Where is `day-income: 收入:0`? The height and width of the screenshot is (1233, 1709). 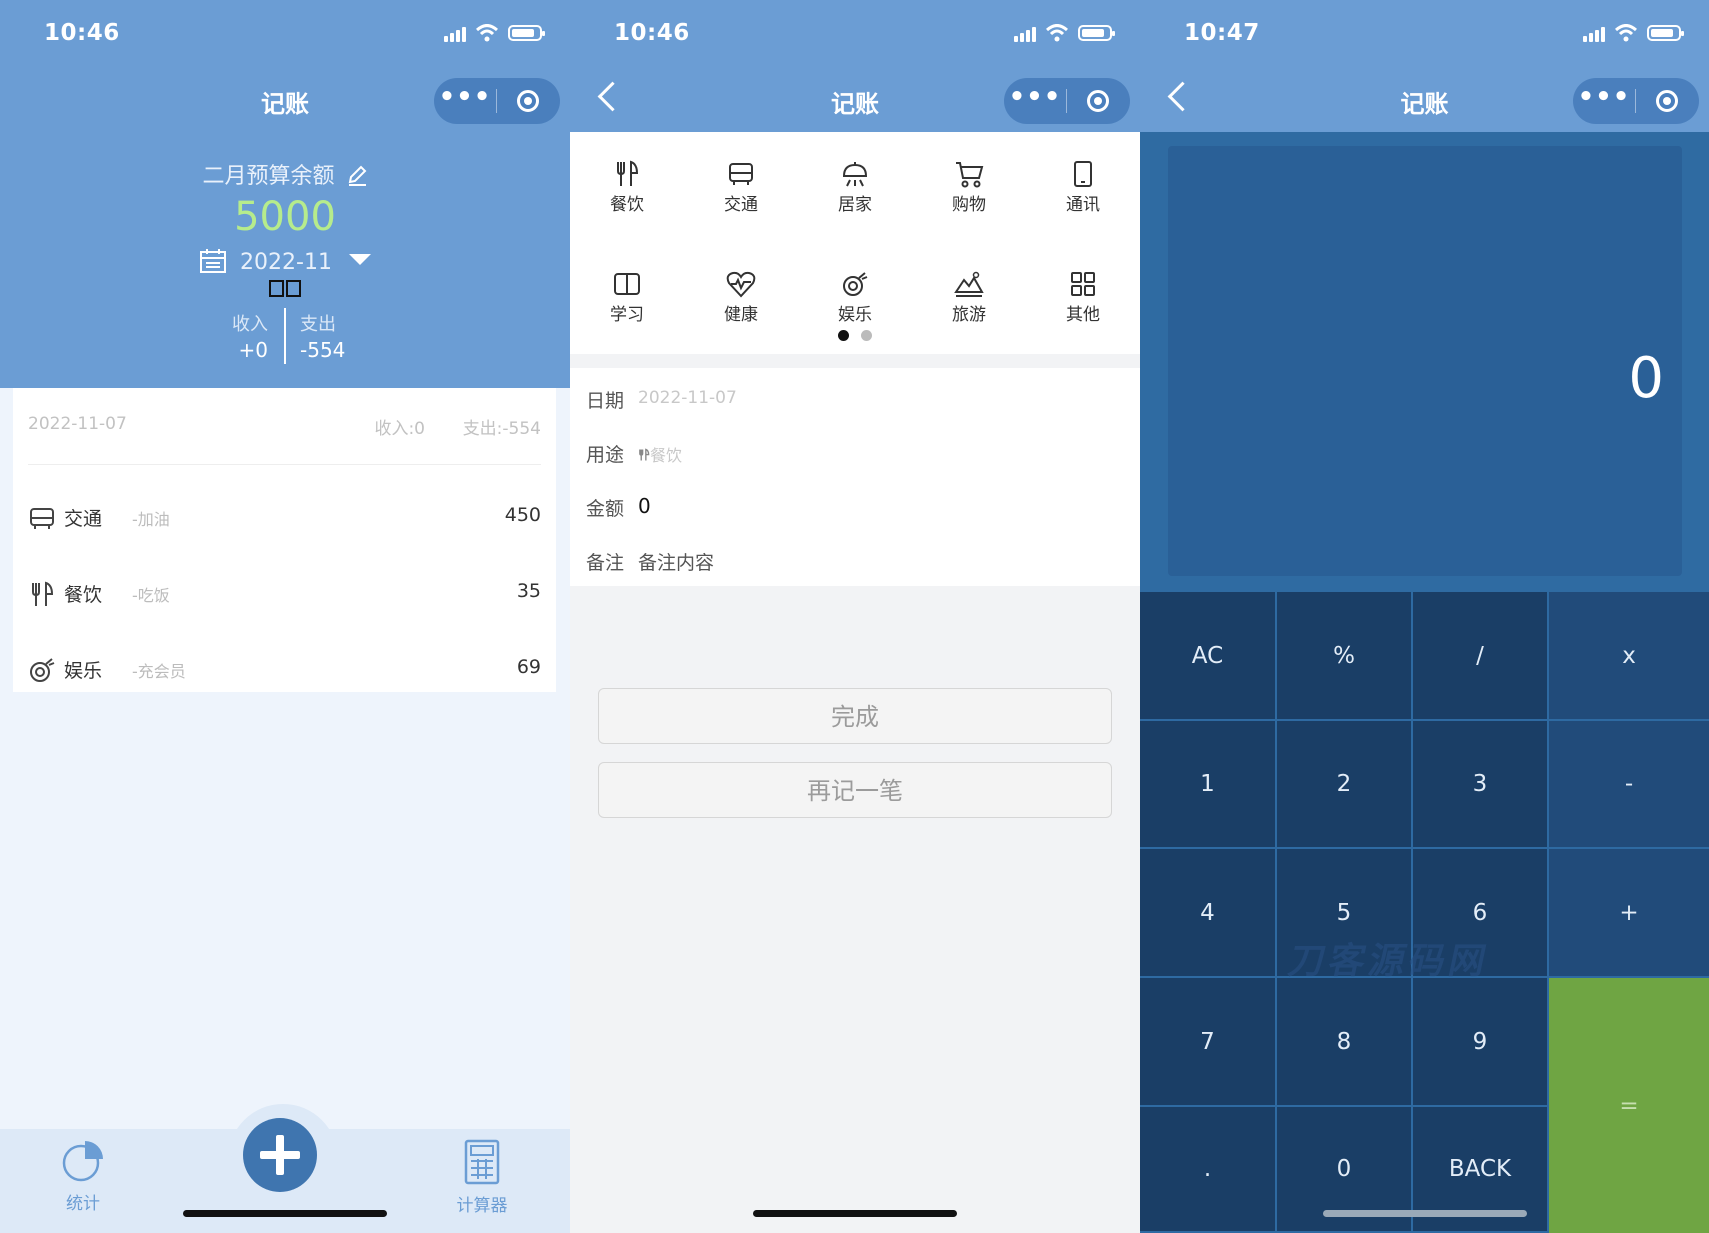 day-income: 收入:0 is located at coordinates (399, 429).